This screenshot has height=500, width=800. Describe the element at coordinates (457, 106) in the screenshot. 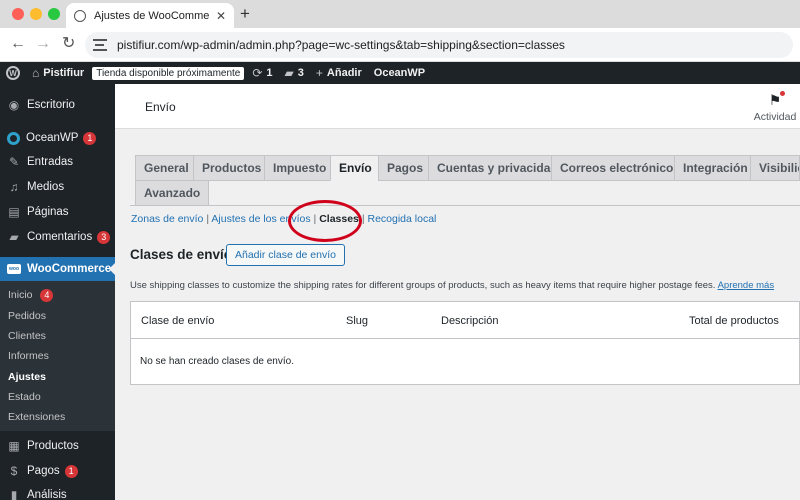

I see `page-header: Envío ⚑ Actividad` at that location.